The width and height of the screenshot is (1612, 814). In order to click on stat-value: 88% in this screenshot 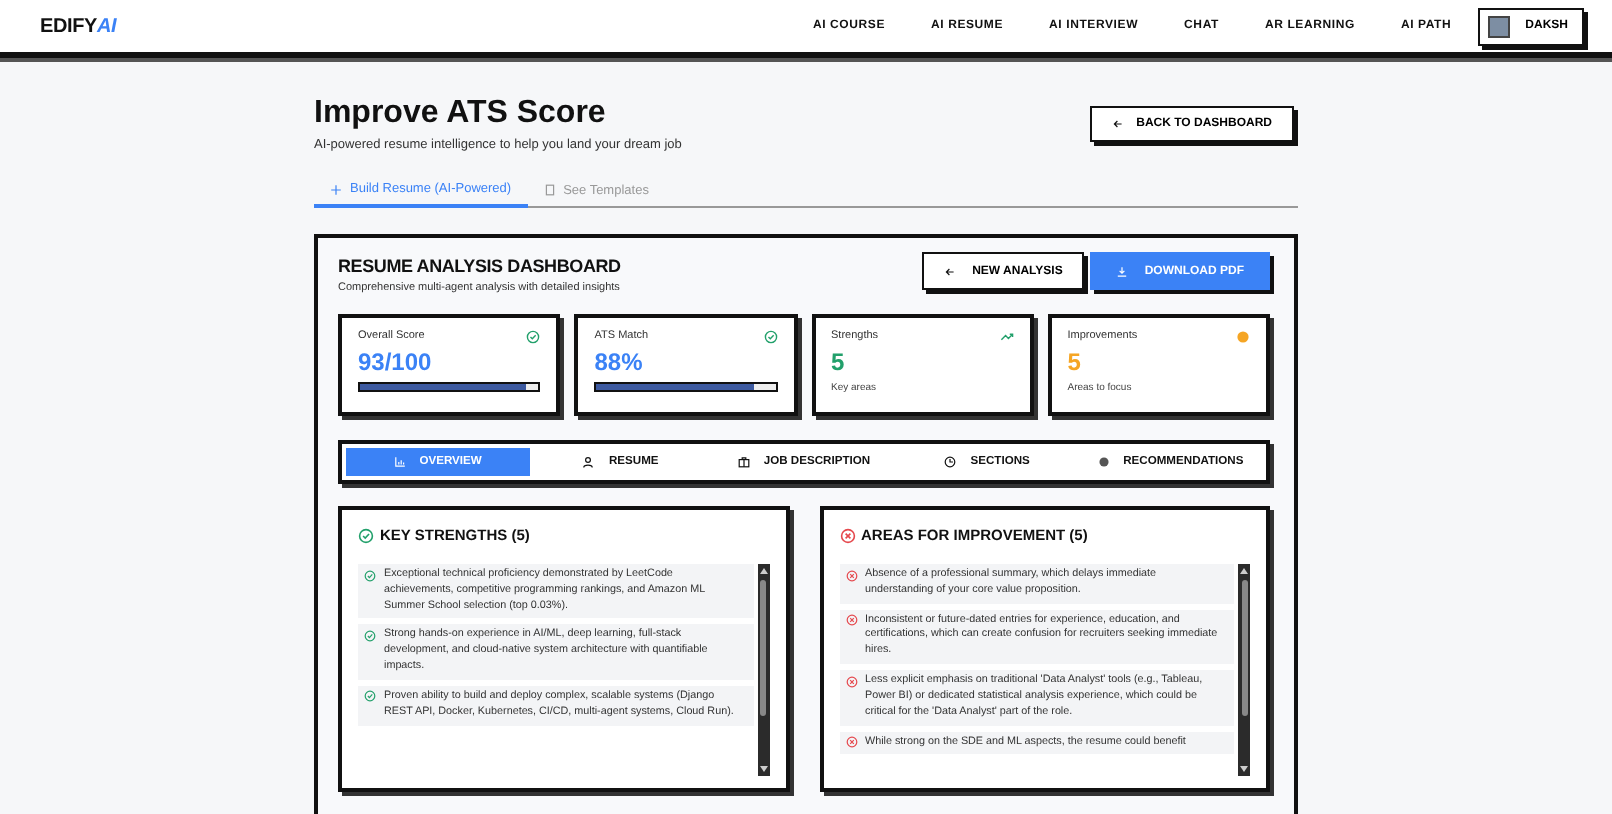, I will do `click(619, 362)`.